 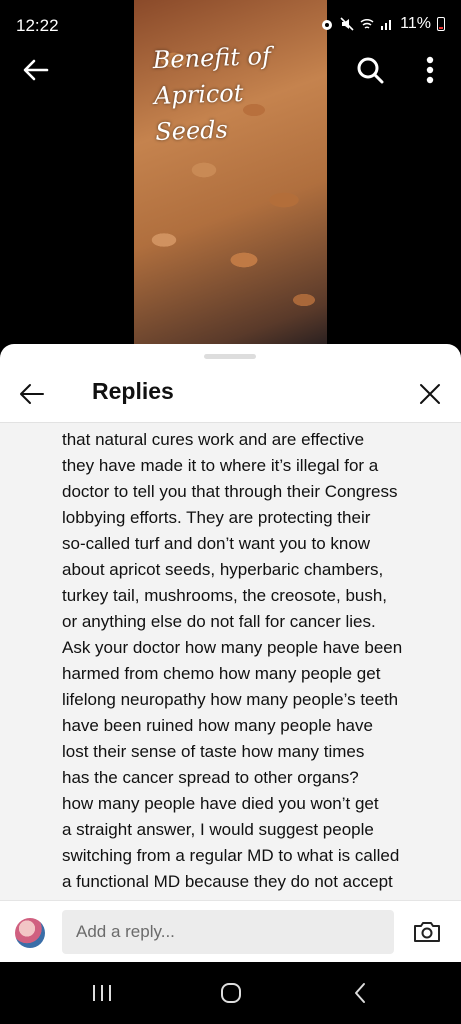 I want to click on reply-composer, so click(x=230, y=931).